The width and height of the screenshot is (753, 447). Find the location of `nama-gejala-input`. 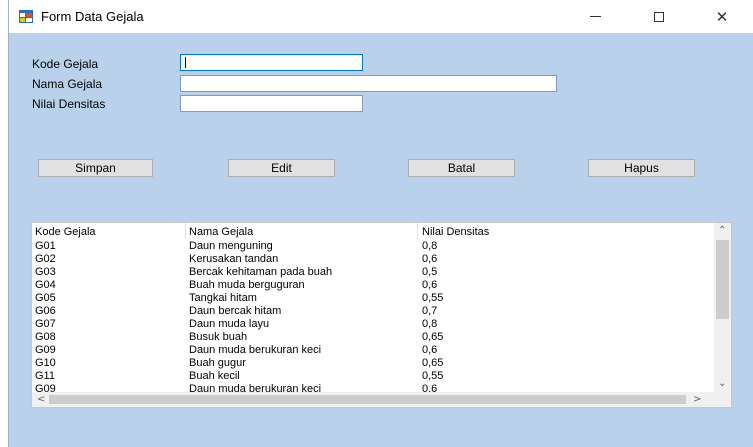

nama-gejala-input is located at coordinates (368, 83).